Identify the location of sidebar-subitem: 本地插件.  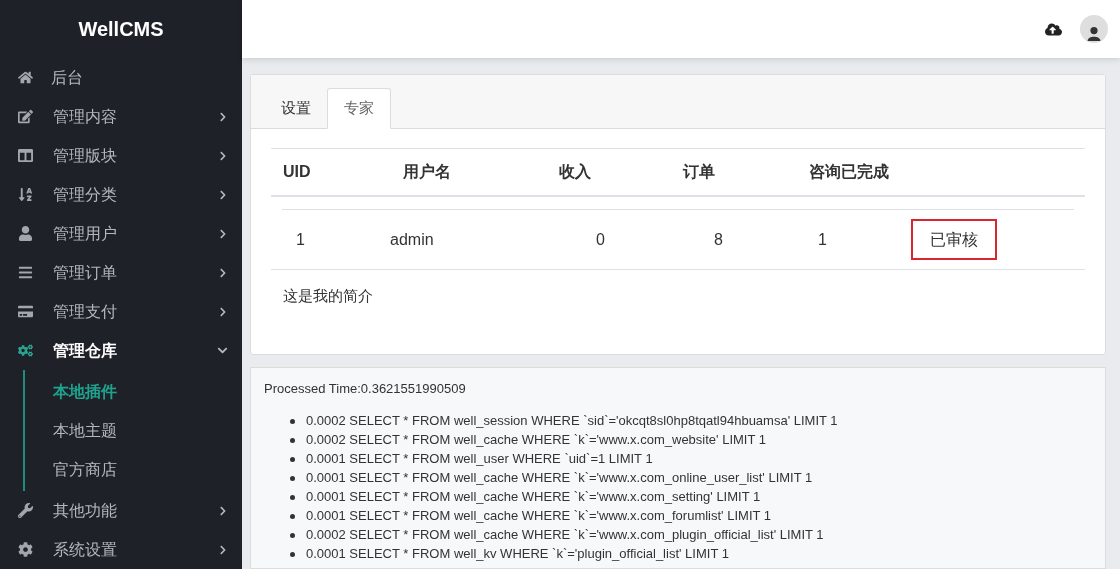
(133, 391).